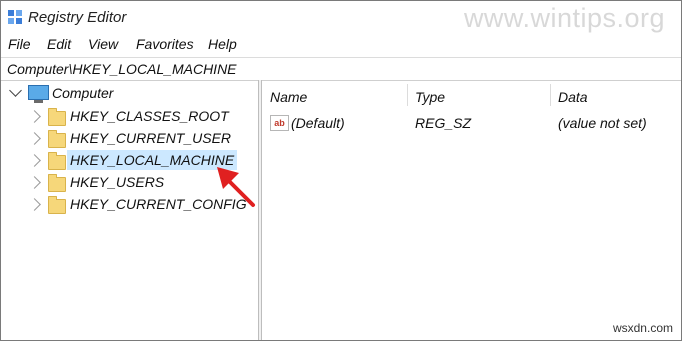  Describe the element at coordinates (318, 123) in the screenshot. I see `value-name: (Default)` at that location.